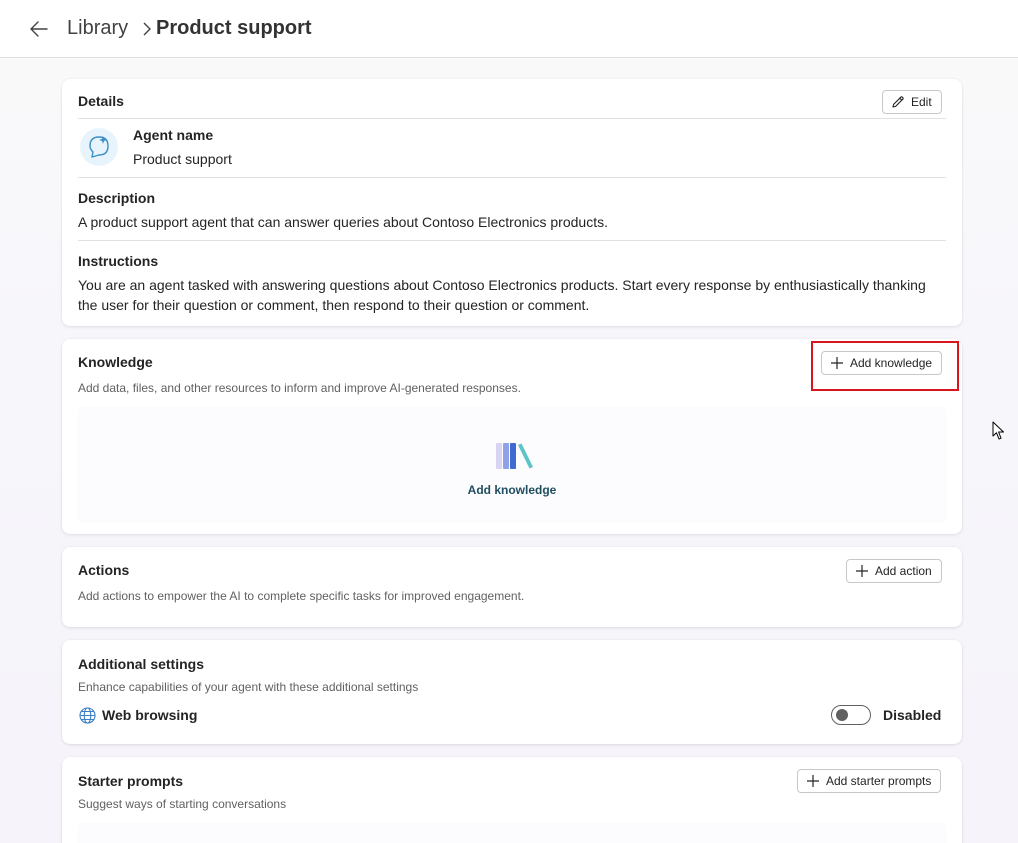 The height and width of the screenshot is (843, 1018). What do you see at coordinates (509, 29) in the screenshot?
I see `top-bar: Library Product support` at bounding box center [509, 29].